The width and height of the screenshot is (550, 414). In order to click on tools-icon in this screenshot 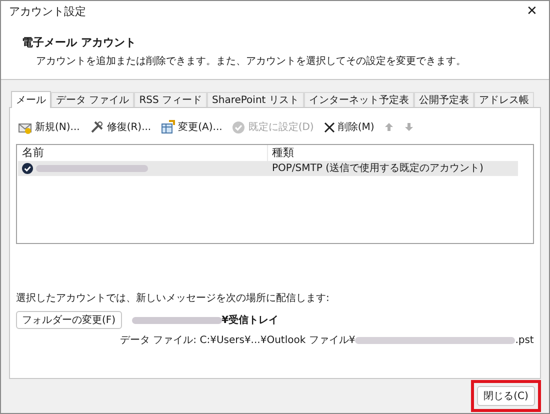, I will do `click(97, 127)`.